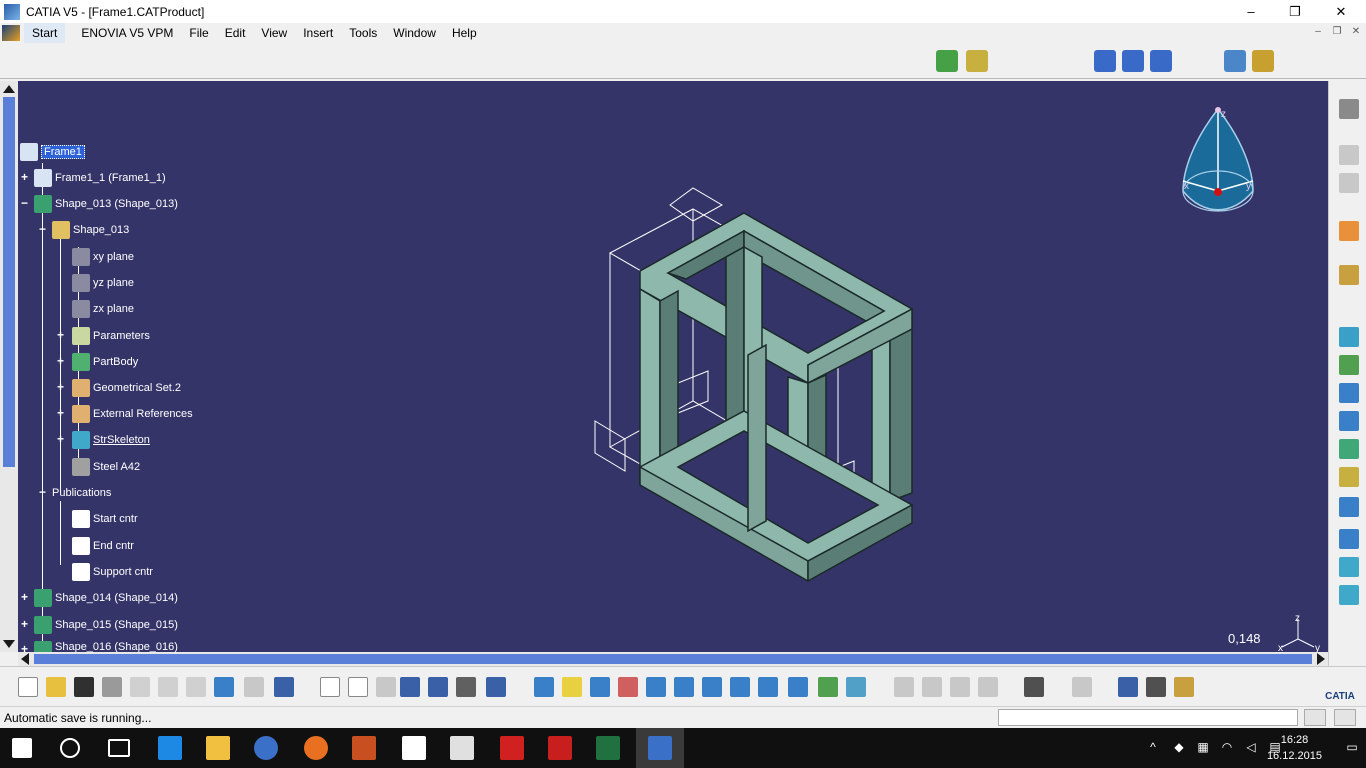 The image size is (1366, 768). Describe the element at coordinates (977, 61) in the screenshot. I see `constraints-icon` at that location.